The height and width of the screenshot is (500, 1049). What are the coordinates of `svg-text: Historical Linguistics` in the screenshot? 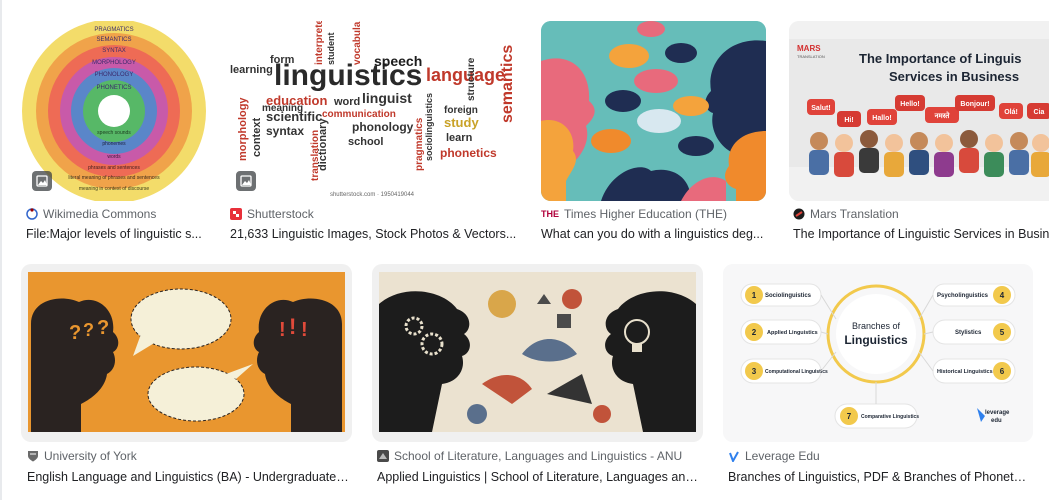 It's located at (965, 372).